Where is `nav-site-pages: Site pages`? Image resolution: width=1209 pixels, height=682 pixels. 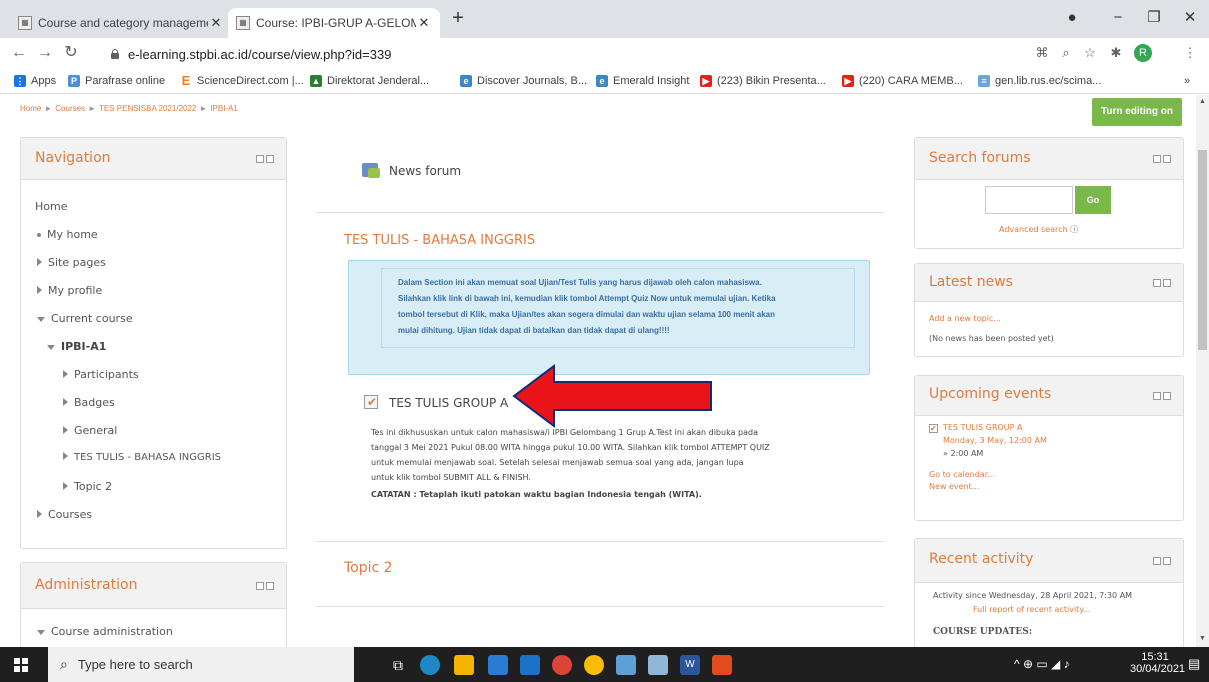 nav-site-pages: Site pages is located at coordinates (71, 262).